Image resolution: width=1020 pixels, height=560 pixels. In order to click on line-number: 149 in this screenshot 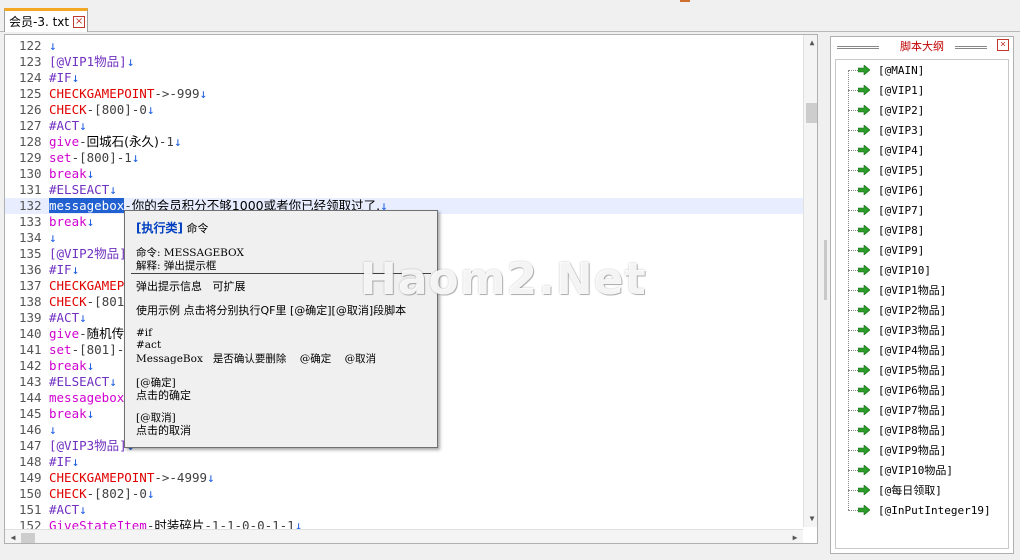, I will do `click(30, 477)`.